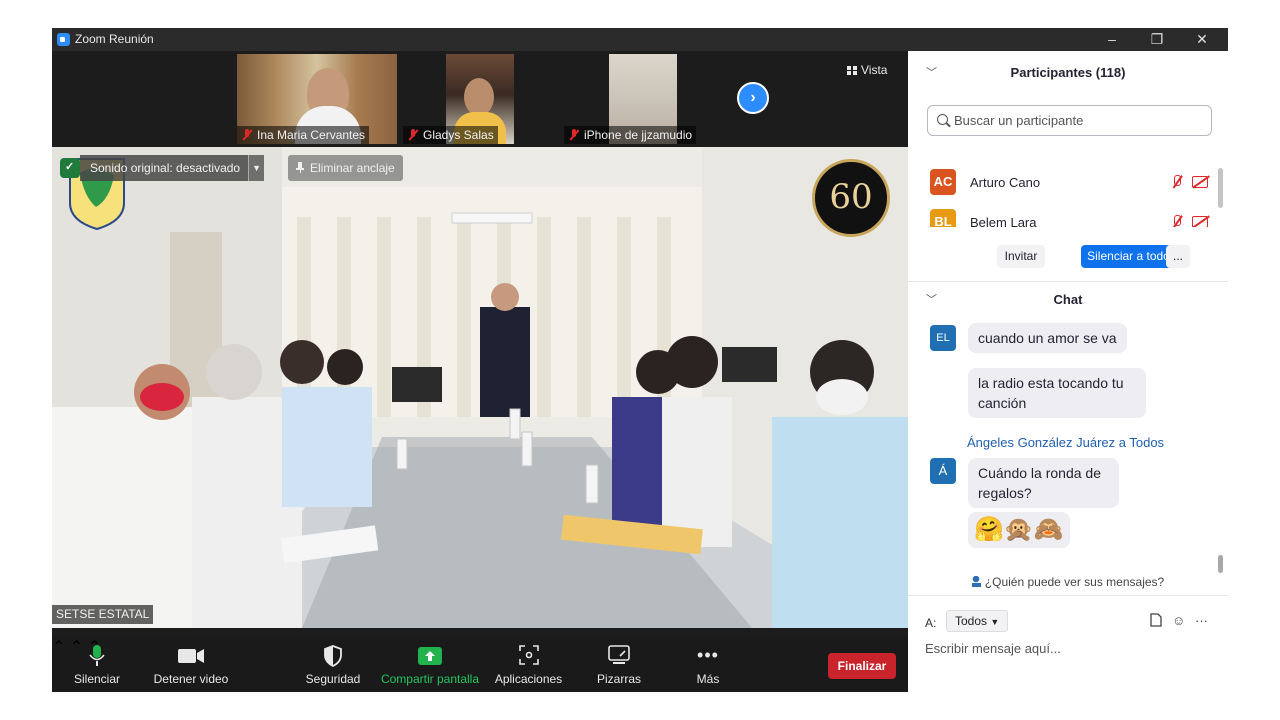  Describe the element at coordinates (1178, 620) in the screenshot. I see `emoji-icon: ☺` at that location.